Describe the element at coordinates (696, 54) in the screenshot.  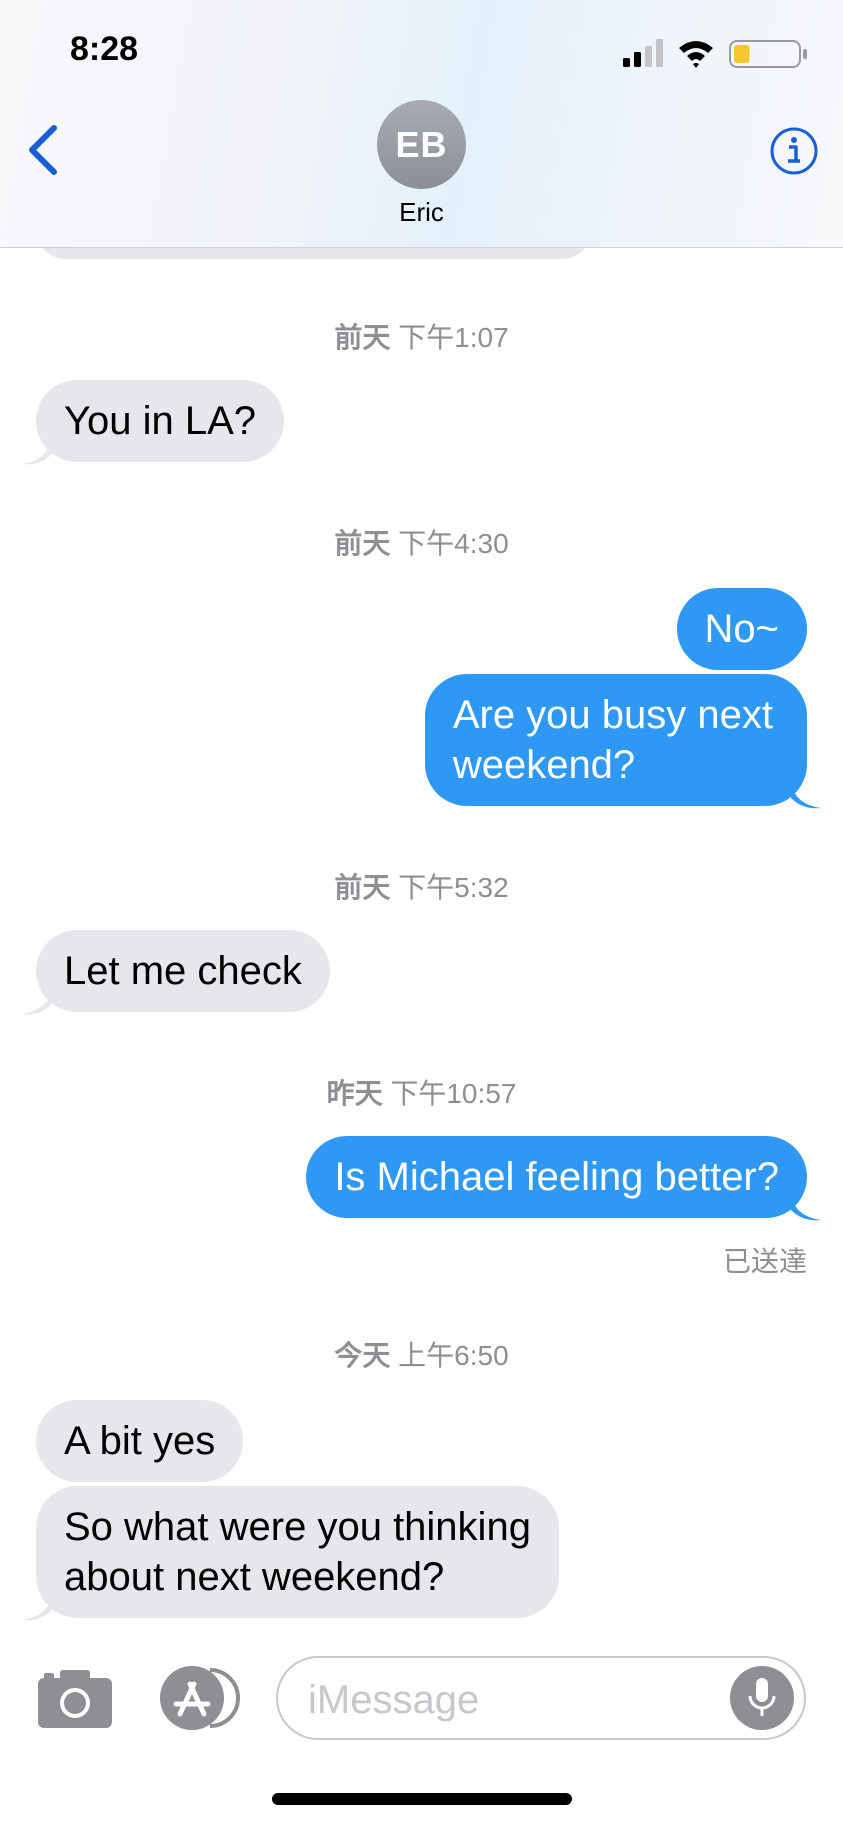
I see `wifi-icon` at that location.